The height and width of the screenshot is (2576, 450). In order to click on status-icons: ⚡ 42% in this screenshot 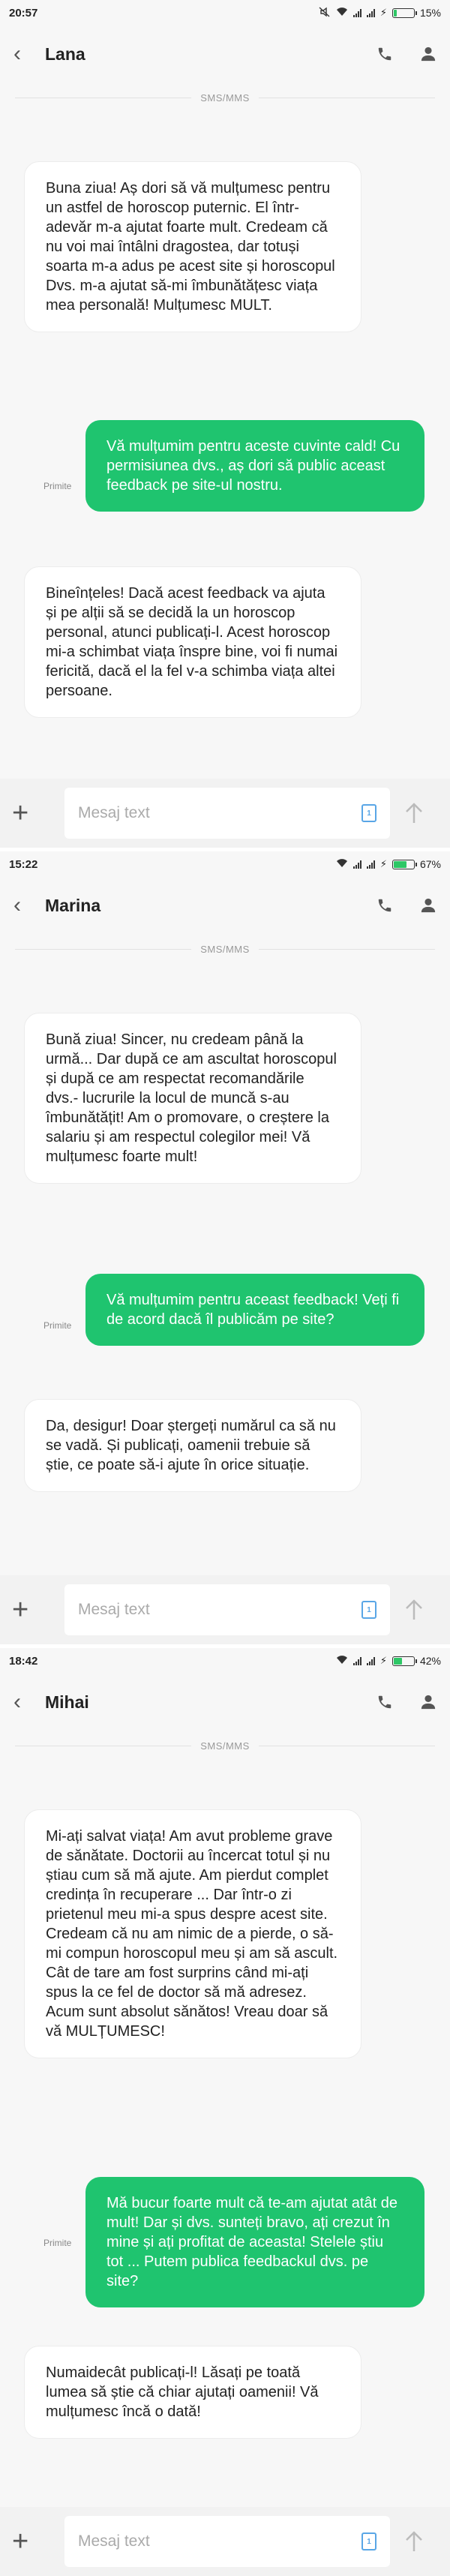, I will do `click(388, 1661)`.